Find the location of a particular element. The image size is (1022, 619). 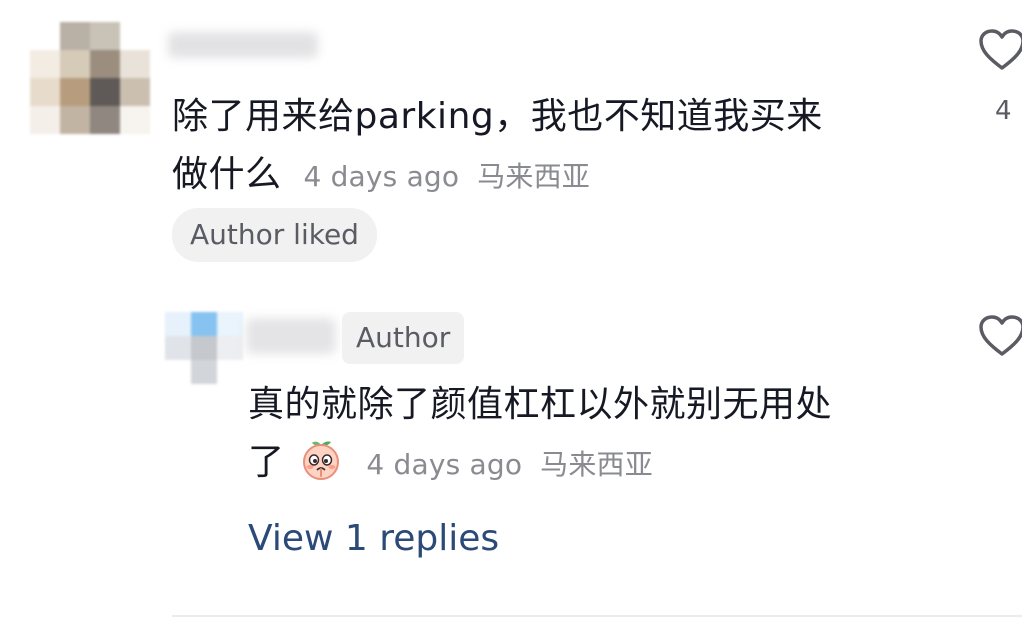

username-redacted is located at coordinates (243, 45).